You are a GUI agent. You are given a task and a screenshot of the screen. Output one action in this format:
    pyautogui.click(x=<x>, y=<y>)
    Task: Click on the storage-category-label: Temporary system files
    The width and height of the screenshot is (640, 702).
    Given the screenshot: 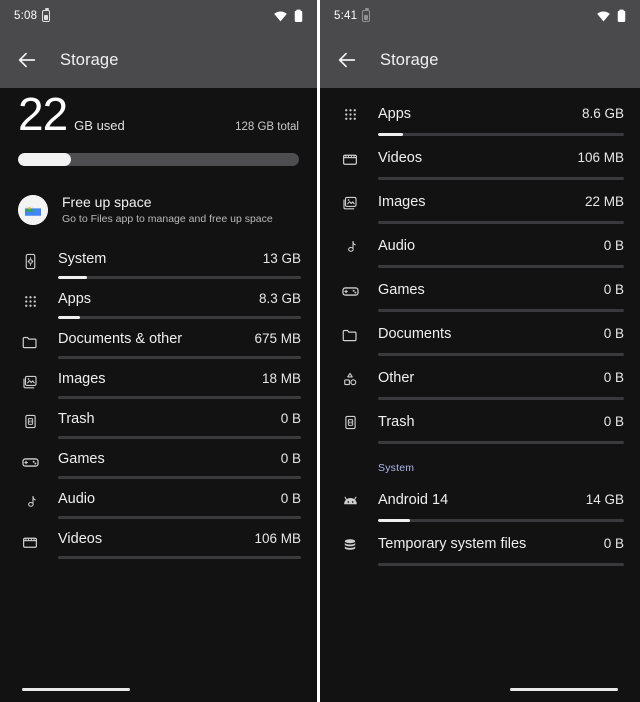 What is the action you would take?
    pyautogui.click(x=452, y=544)
    